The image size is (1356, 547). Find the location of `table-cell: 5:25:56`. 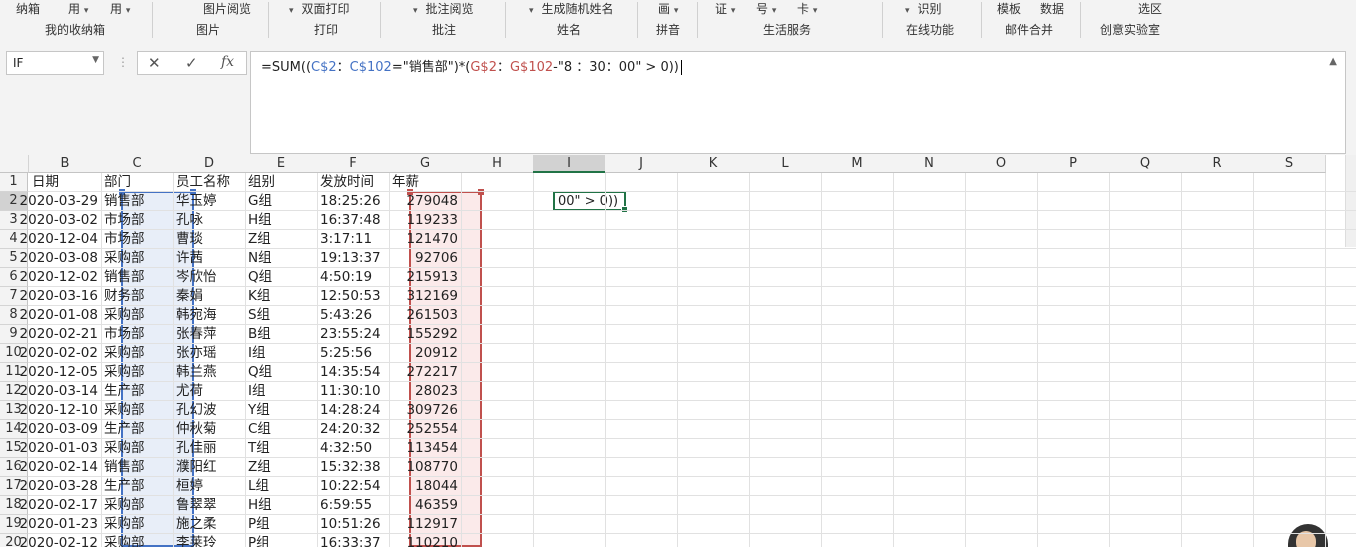

table-cell: 5:25:56 is located at coordinates (353, 353).